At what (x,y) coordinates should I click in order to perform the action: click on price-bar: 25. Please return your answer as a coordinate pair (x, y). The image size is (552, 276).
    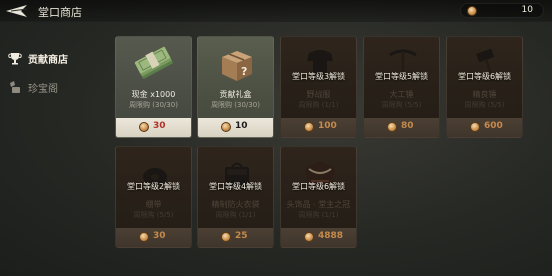
    Looking at the image, I should click on (235, 237).